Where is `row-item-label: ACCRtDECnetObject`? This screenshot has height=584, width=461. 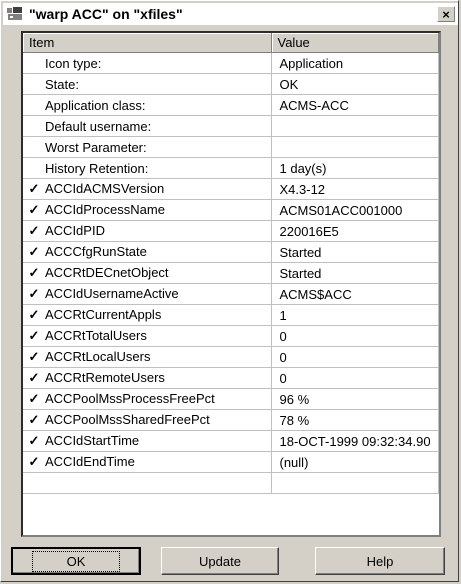 row-item-label: ACCRtDECnetObject is located at coordinates (107, 272).